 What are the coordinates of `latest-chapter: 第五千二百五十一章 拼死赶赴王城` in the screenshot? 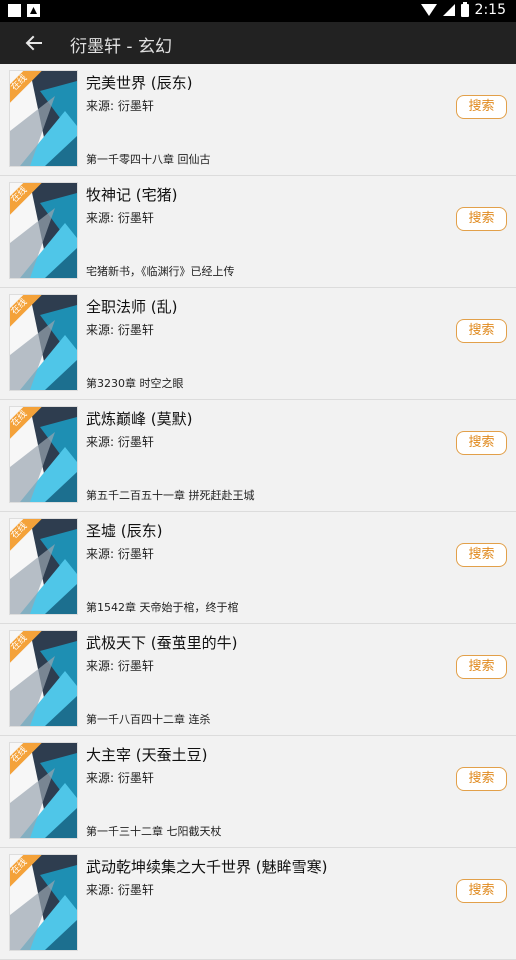 It's located at (170, 495).